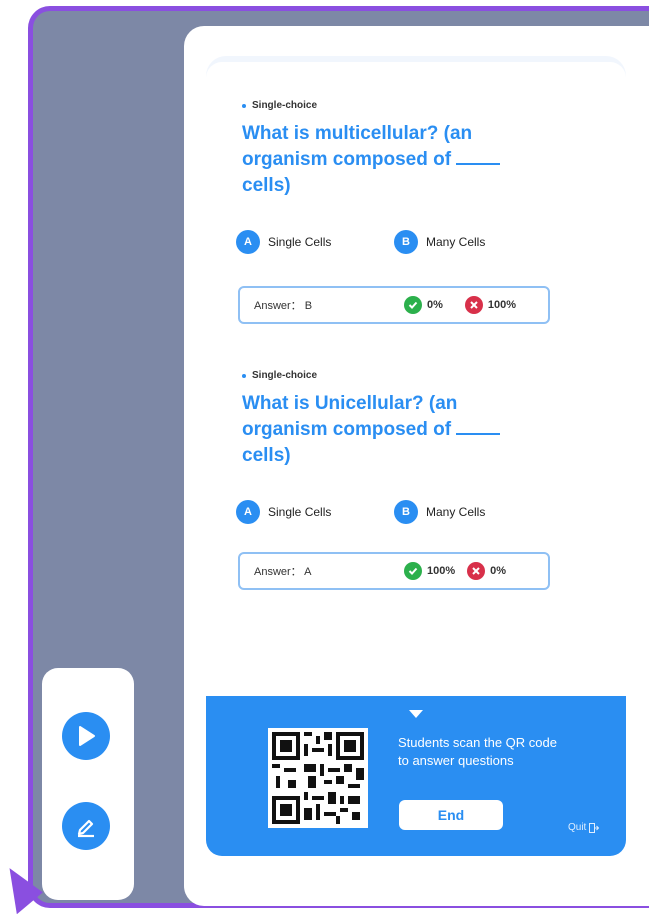 The image size is (651, 914). I want to click on answer-label: Answer： B, so click(283, 306).